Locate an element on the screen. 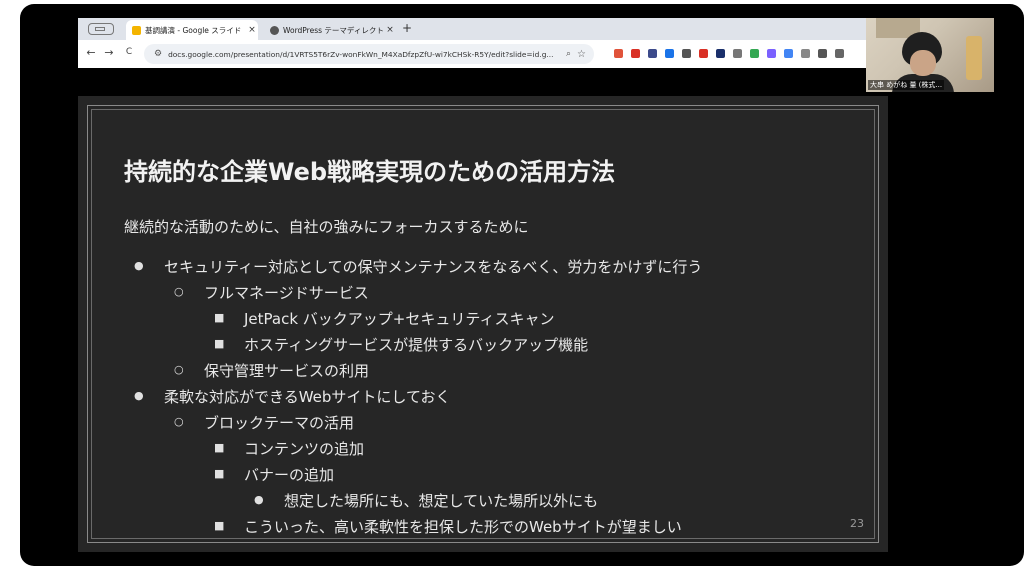 This screenshot has height=566, width=1024. bullet-text: こういった、高い柔軟性を担保した形でのWebサイトが望ましい is located at coordinates (463, 527).